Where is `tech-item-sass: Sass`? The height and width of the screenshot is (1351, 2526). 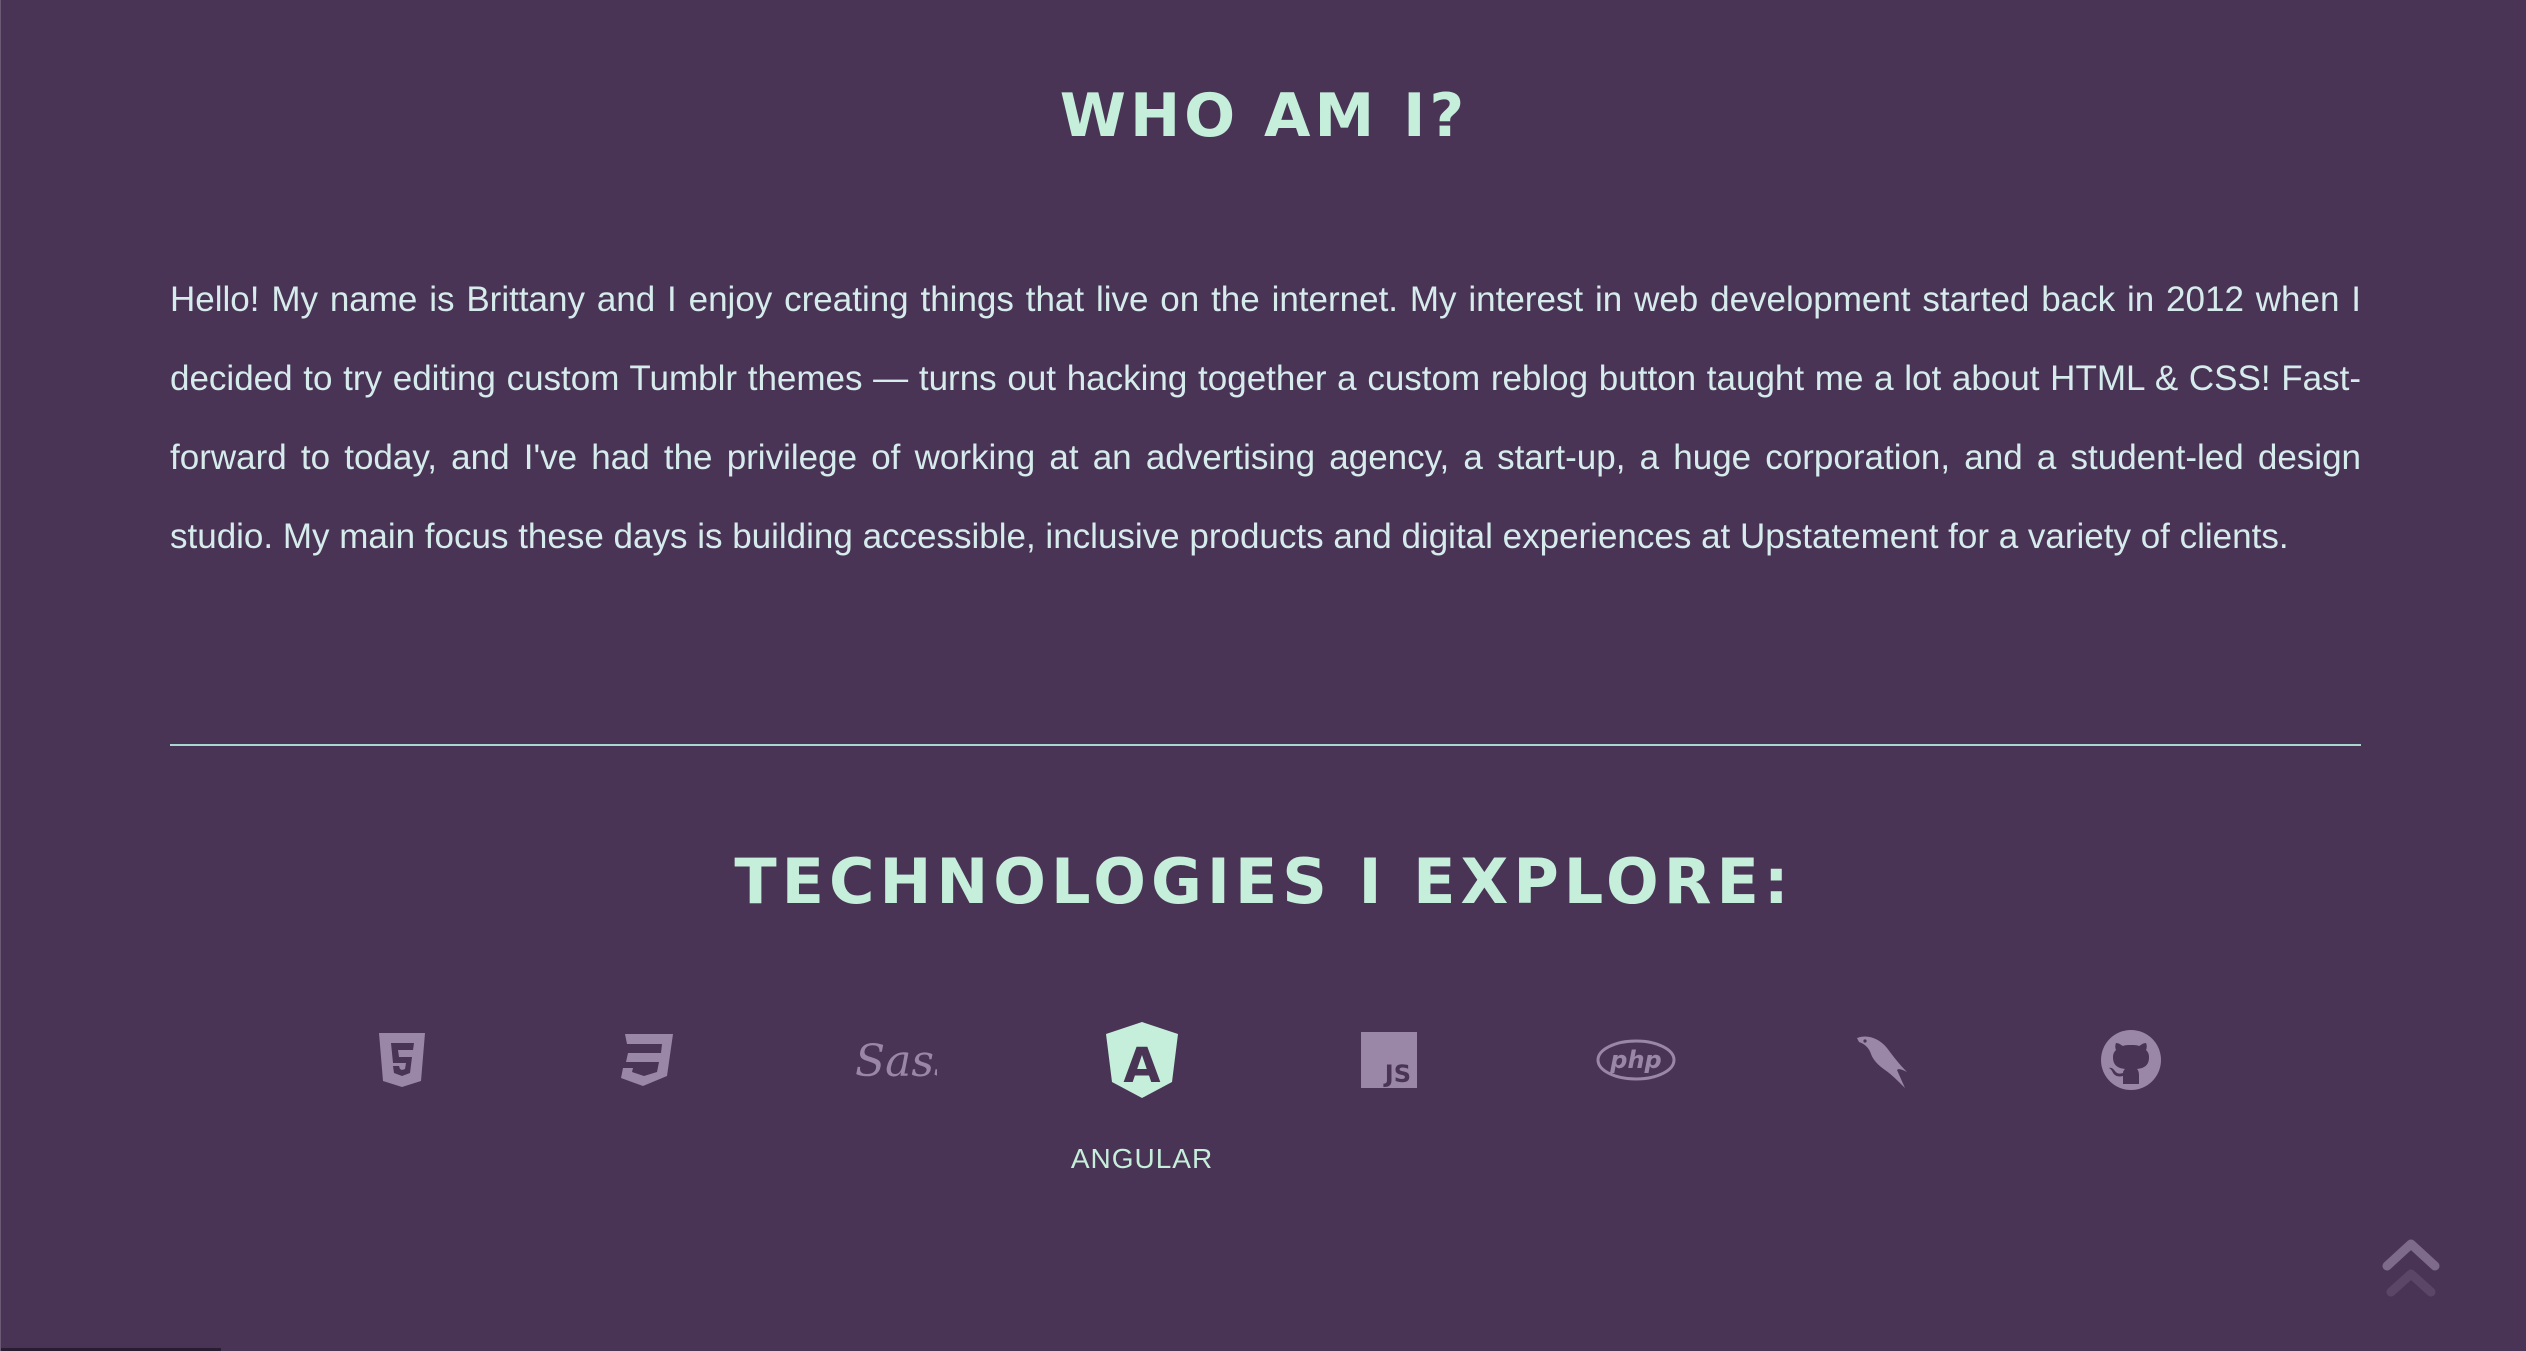 tech-item-sass: Sass is located at coordinates (894, 1060).